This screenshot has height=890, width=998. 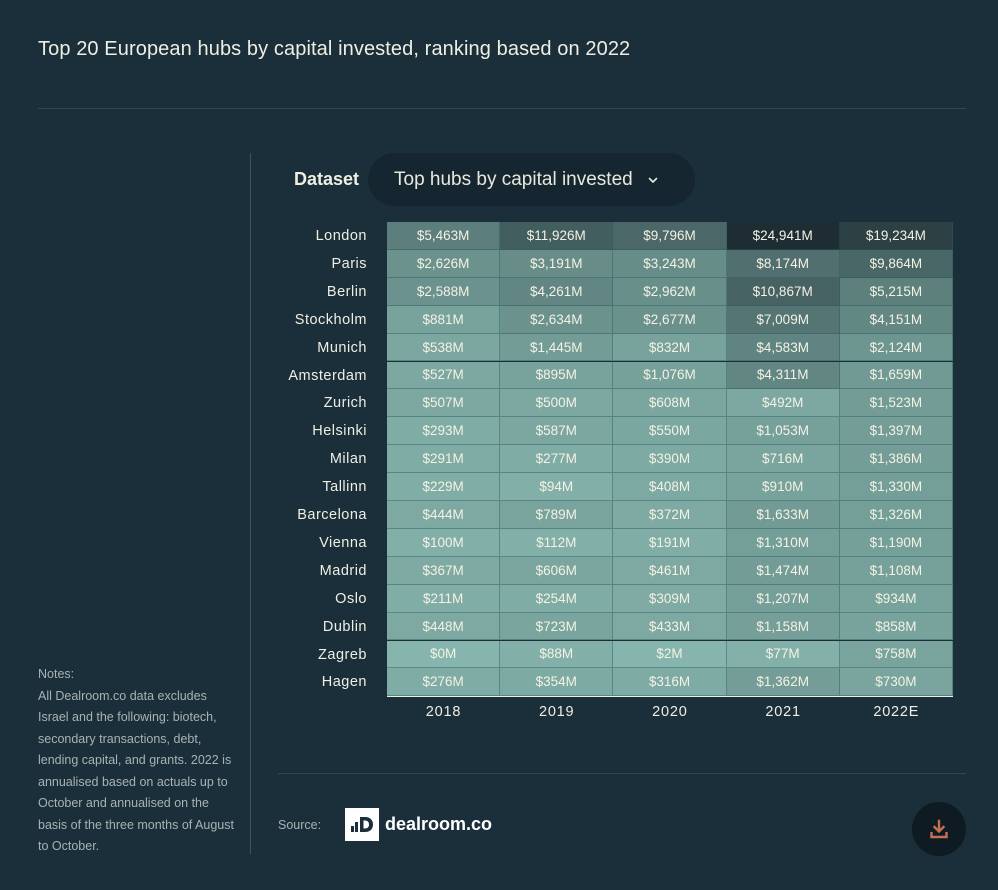 I want to click on heatmap-cell: $608M, so click(x=670, y=403).